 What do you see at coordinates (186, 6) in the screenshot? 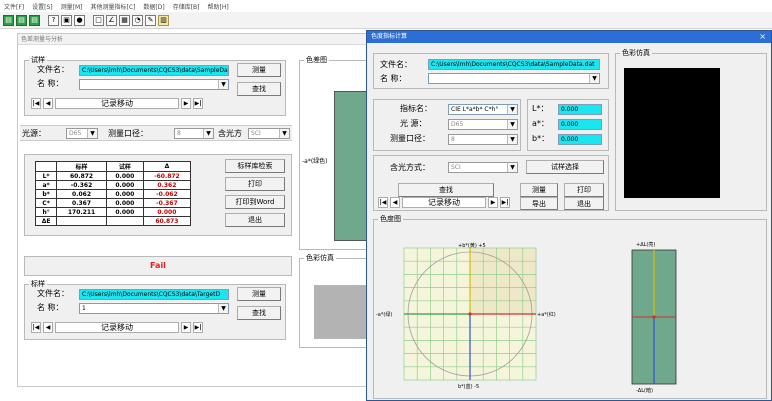
I see `menu-library: 存储库[B]` at bounding box center [186, 6].